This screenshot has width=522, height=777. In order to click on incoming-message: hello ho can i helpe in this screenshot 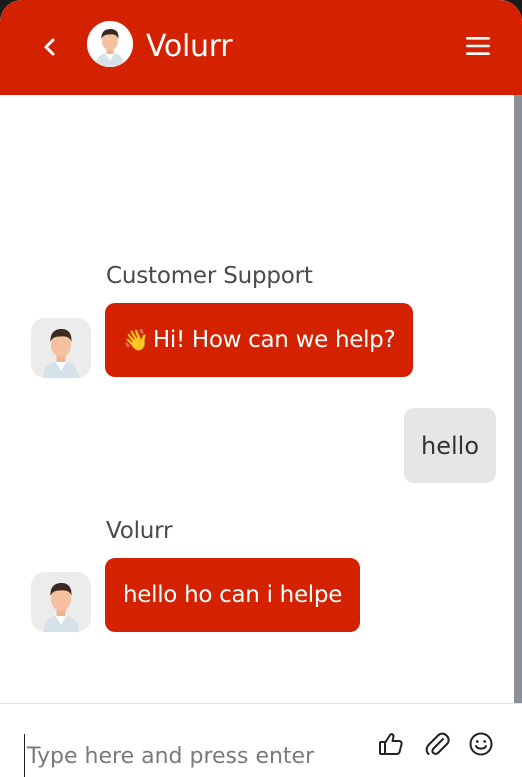, I will do `click(233, 595)`.